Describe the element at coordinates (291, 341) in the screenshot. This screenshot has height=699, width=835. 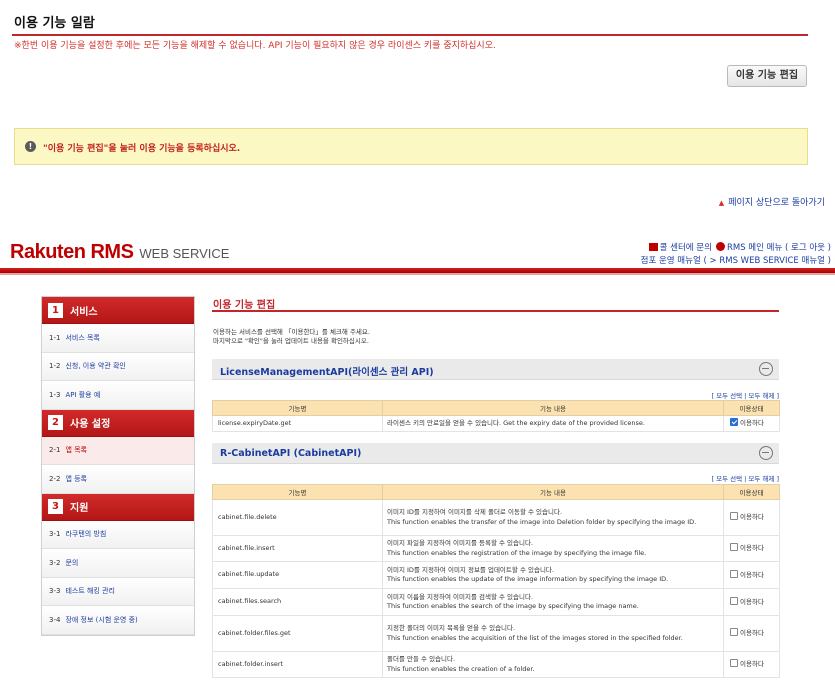
I see `intro-line: 마지막으로 "확인"을 눌러 업데이트 내용을 확인하십시오.` at that location.